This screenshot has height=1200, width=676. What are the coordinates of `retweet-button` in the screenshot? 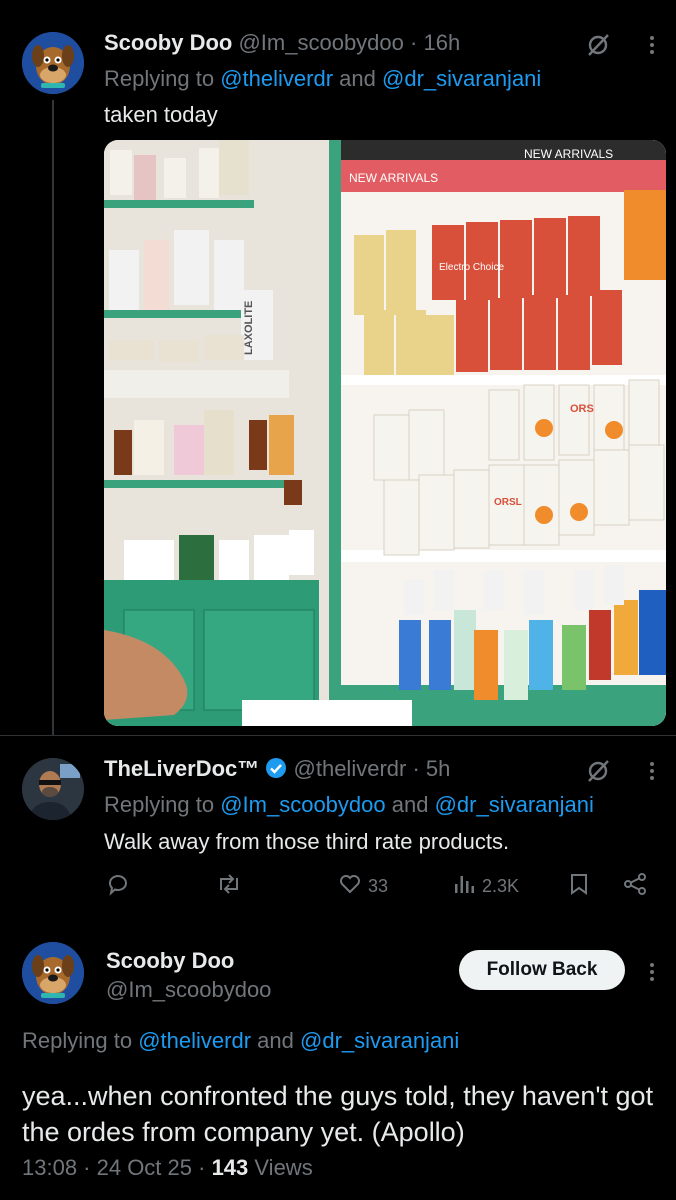 It's located at (229, 886).